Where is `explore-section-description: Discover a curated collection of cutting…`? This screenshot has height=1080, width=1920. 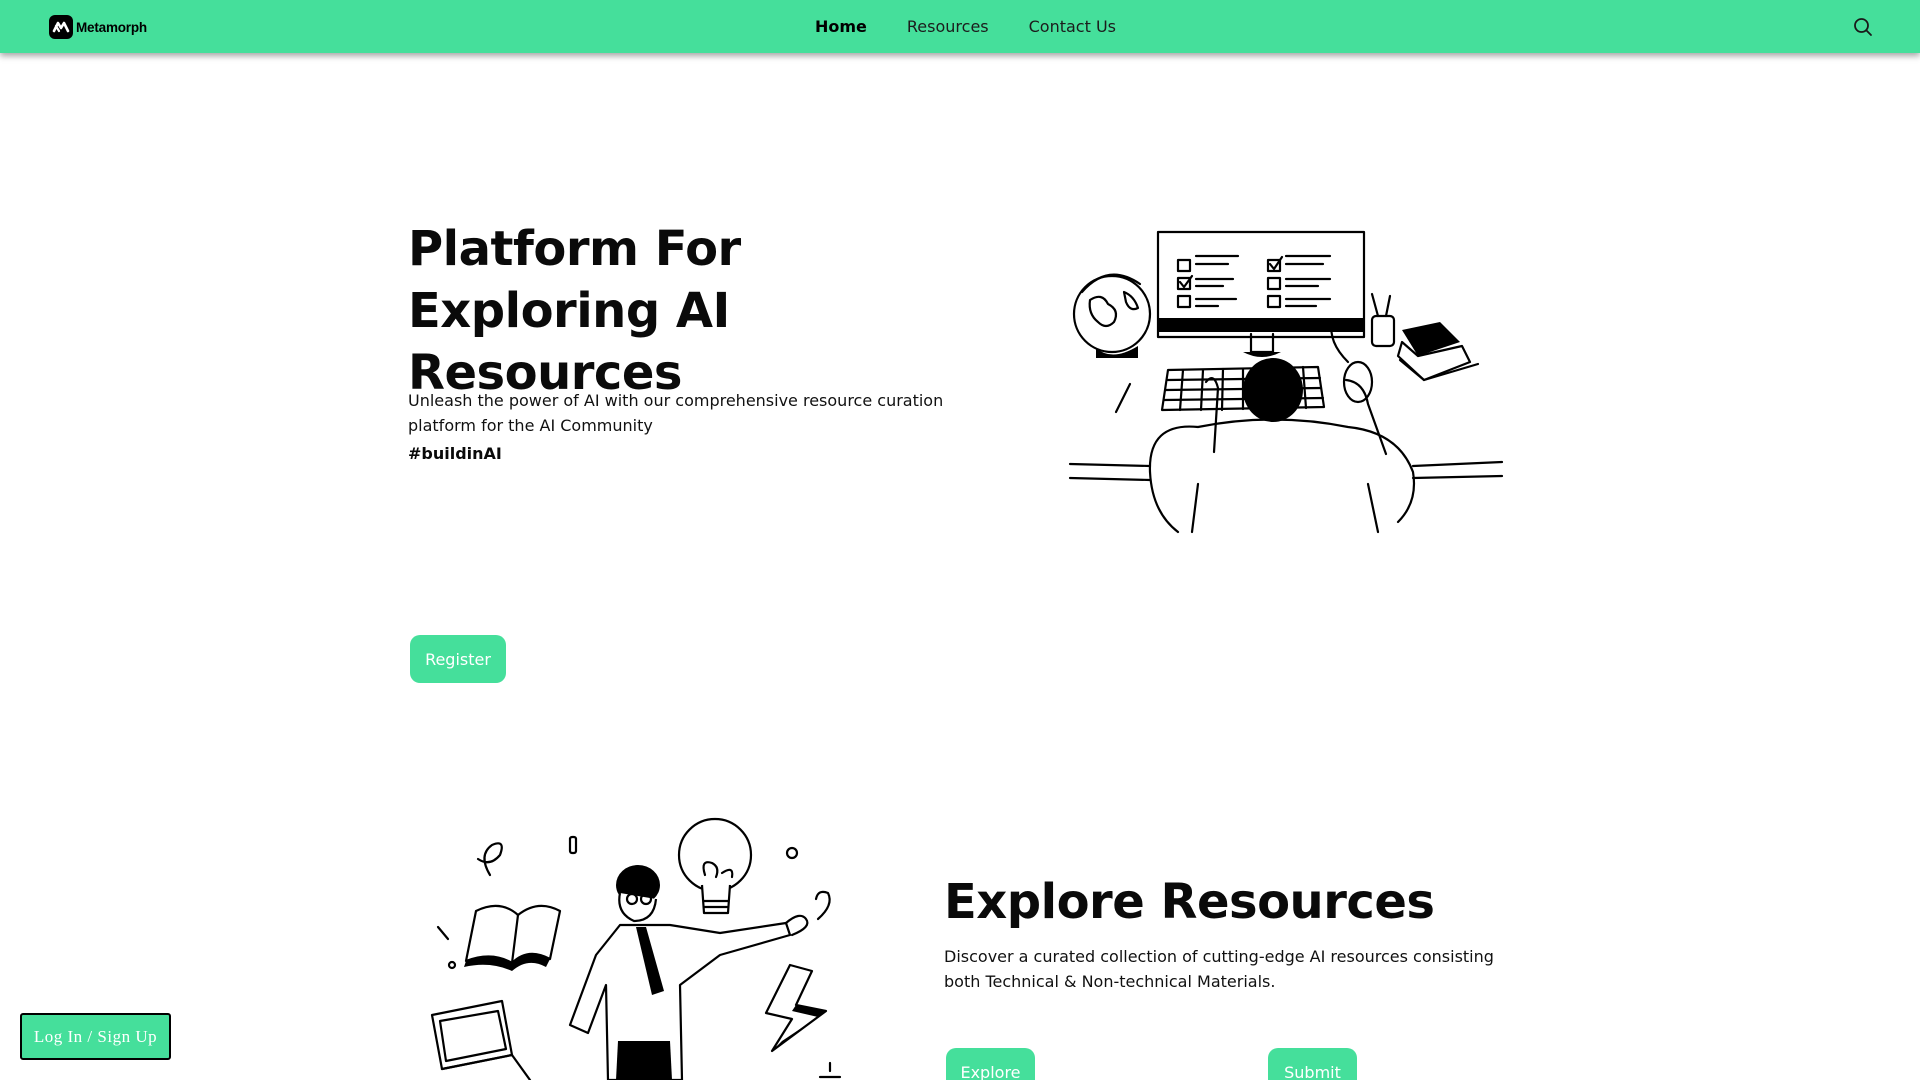 explore-section-description: Discover a curated collection of cutting… is located at coordinates (1219, 969).